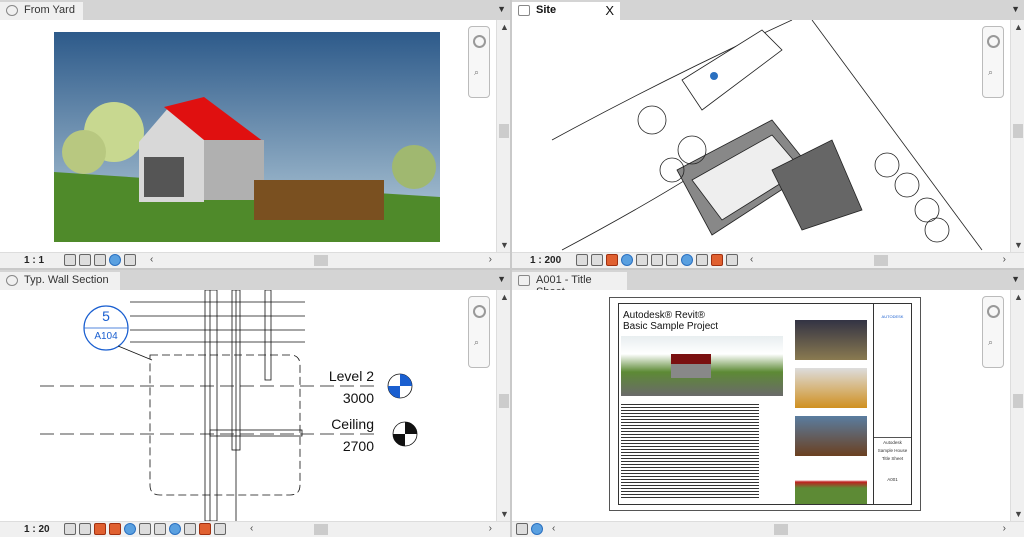  What do you see at coordinates (702, 366) in the screenshot?
I see `exterior-render` at bounding box center [702, 366].